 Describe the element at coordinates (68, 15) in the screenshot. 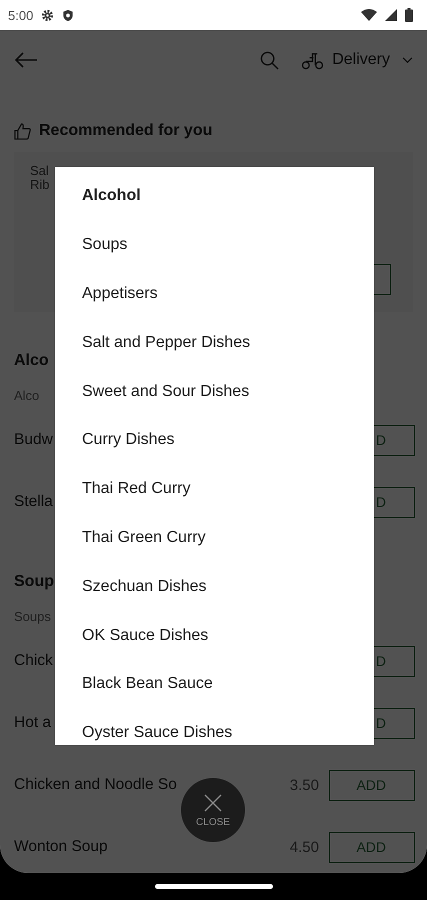

I see `shield-icon` at that location.